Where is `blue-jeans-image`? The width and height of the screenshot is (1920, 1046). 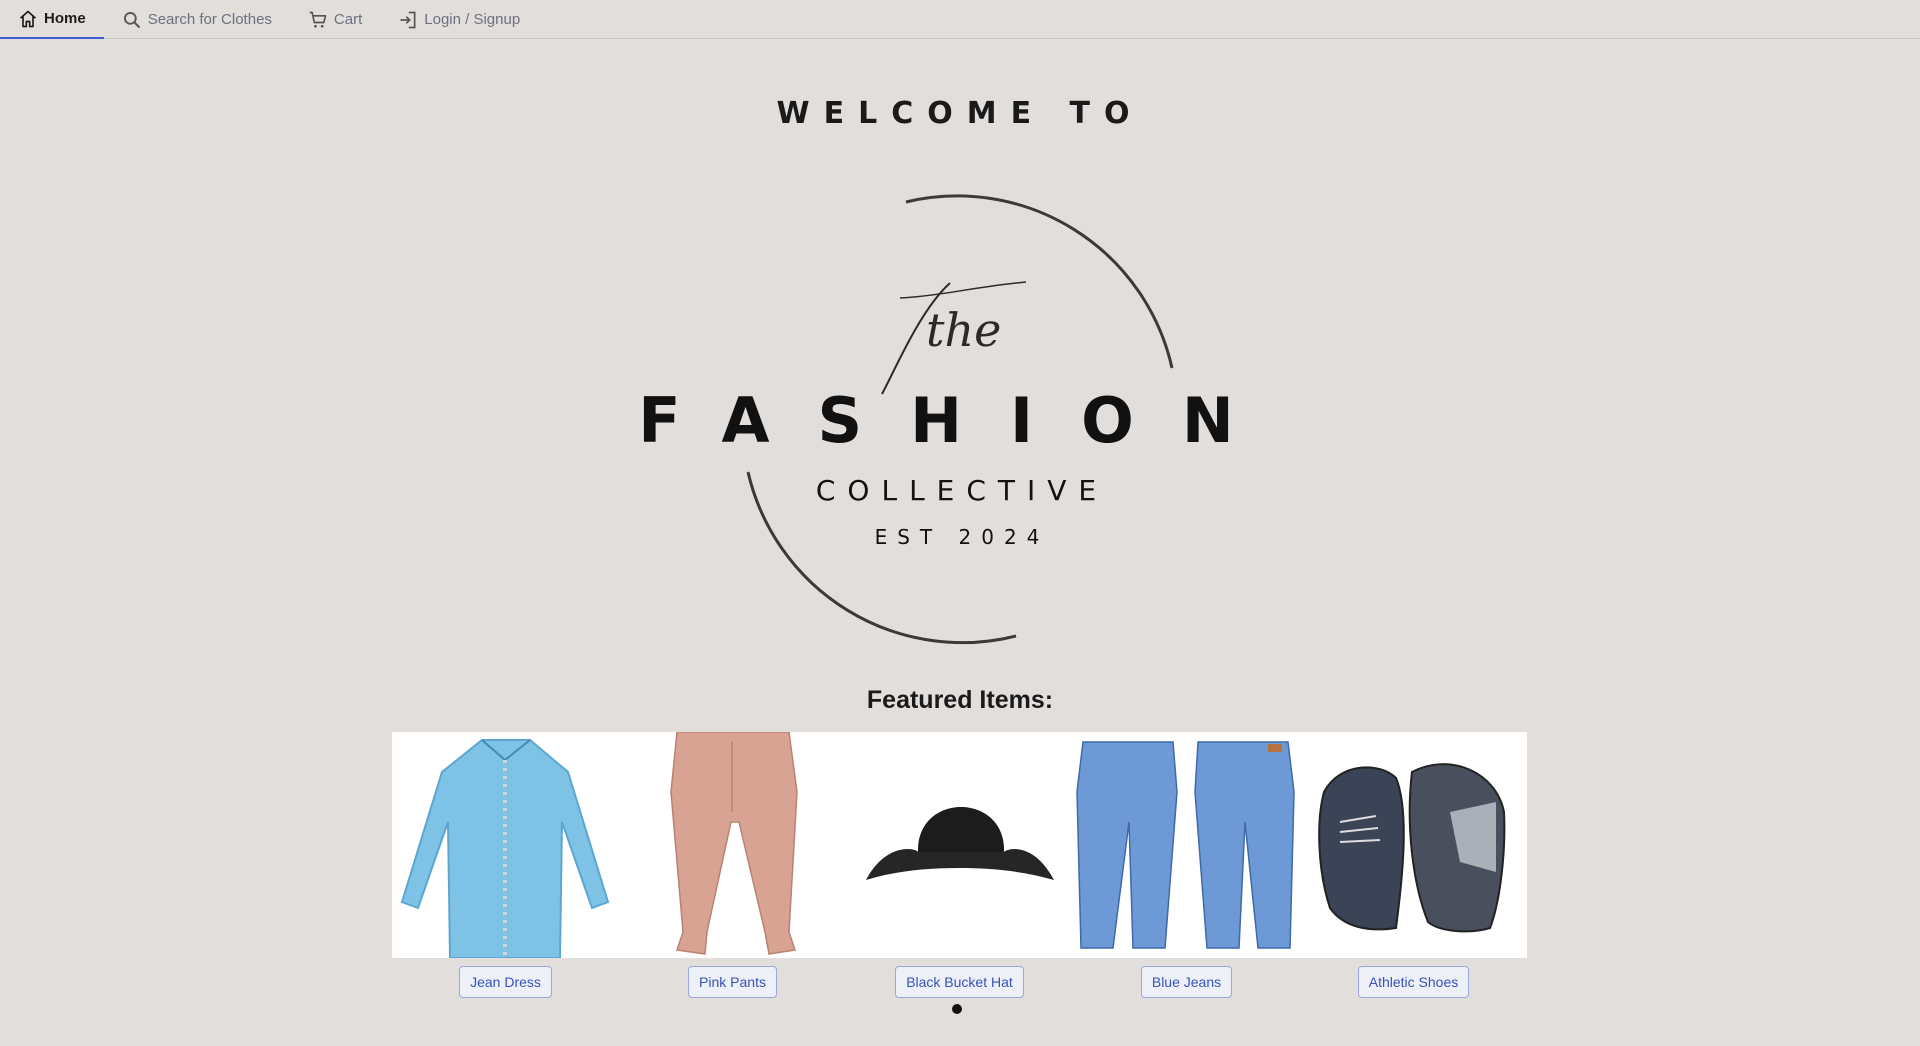
blue-jeans-image is located at coordinates (1186, 845).